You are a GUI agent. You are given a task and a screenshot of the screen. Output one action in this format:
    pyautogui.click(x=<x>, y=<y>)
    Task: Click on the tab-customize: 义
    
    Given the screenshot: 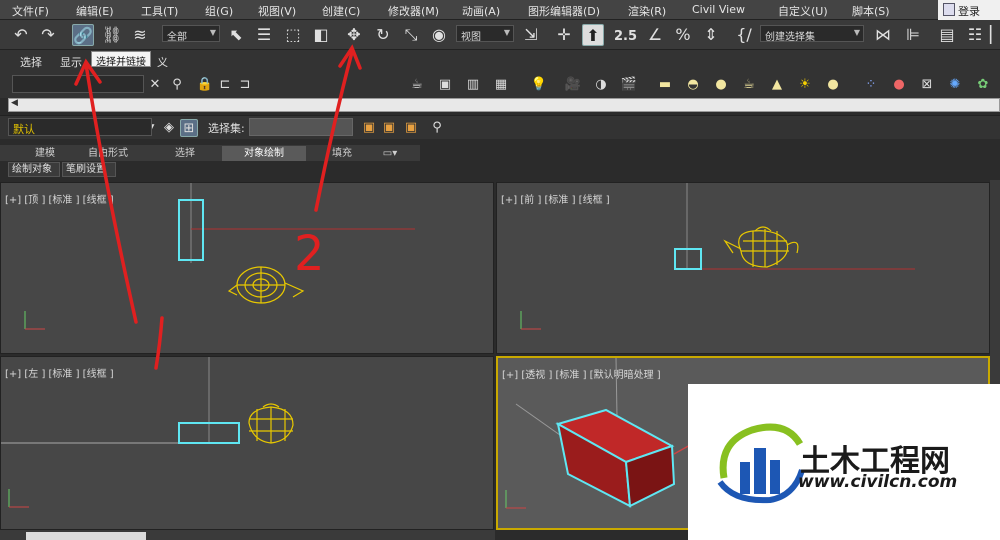 What is the action you would take?
    pyautogui.click(x=162, y=62)
    